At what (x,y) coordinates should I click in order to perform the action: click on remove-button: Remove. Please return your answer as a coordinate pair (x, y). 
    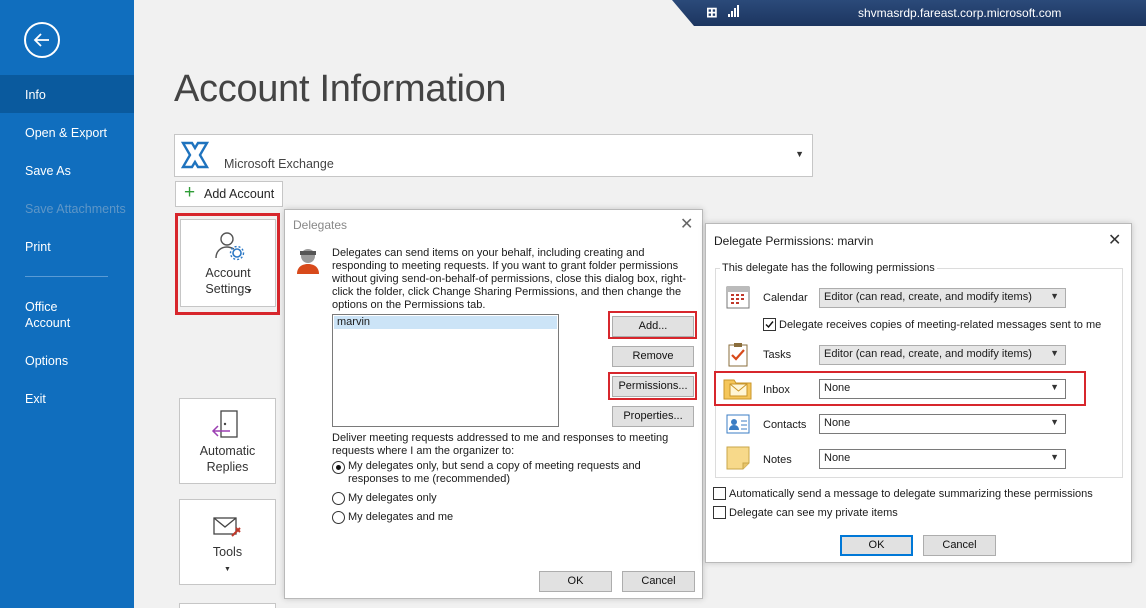
    Looking at the image, I should click on (653, 356).